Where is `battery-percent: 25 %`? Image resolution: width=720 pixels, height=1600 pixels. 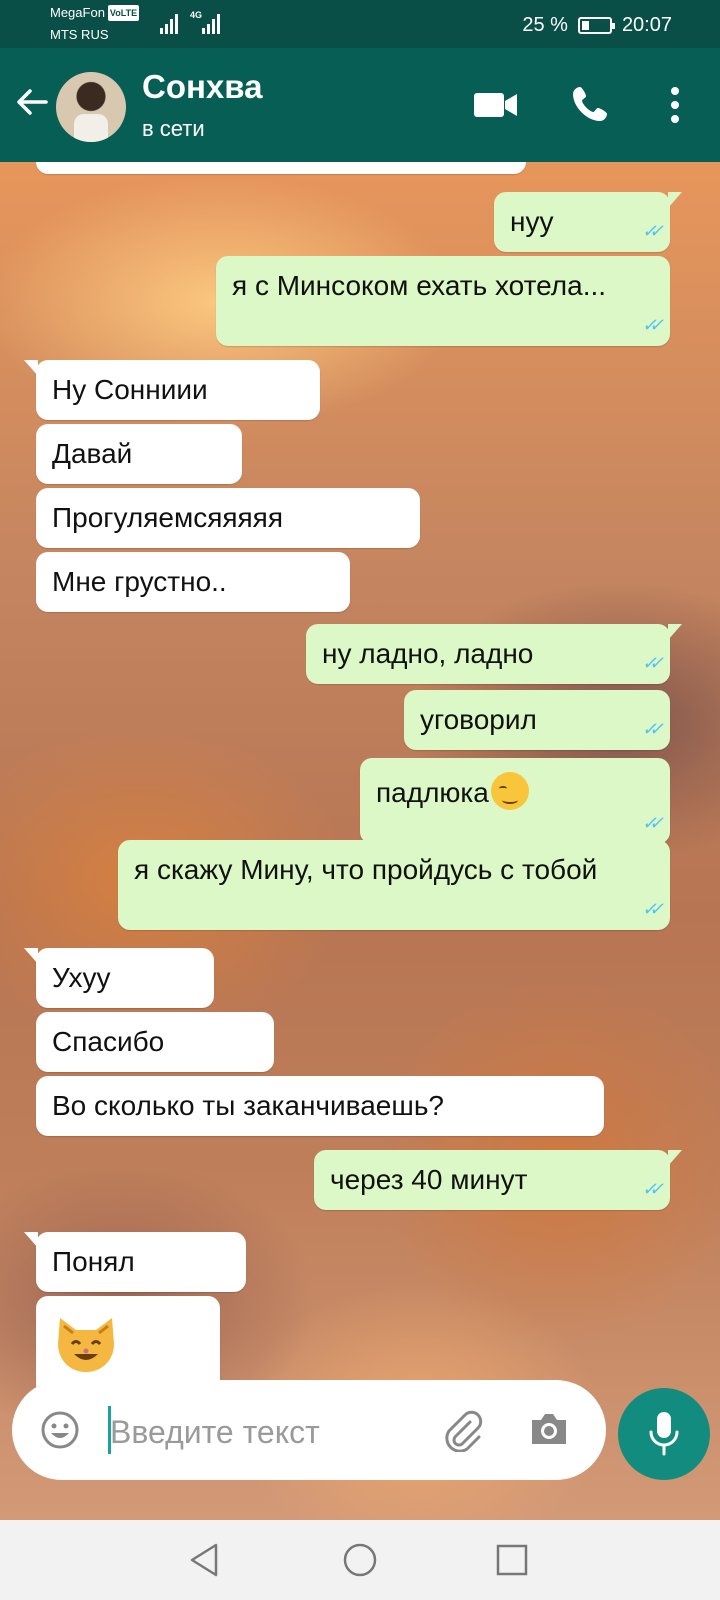 battery-percent: 25 % is located at coordinates (545, 25).